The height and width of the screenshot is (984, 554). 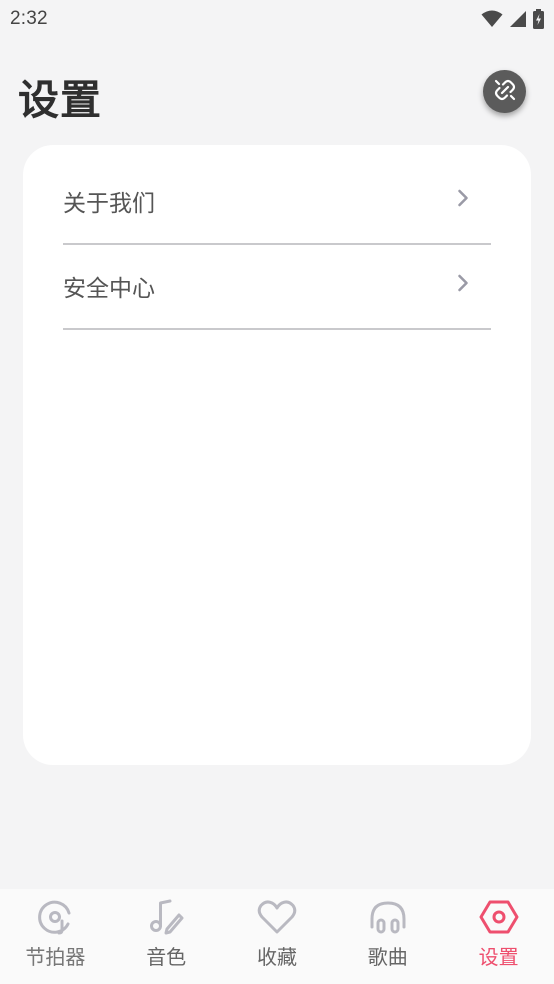 I want to click on unlink-icon, so click(x=505, y=92).